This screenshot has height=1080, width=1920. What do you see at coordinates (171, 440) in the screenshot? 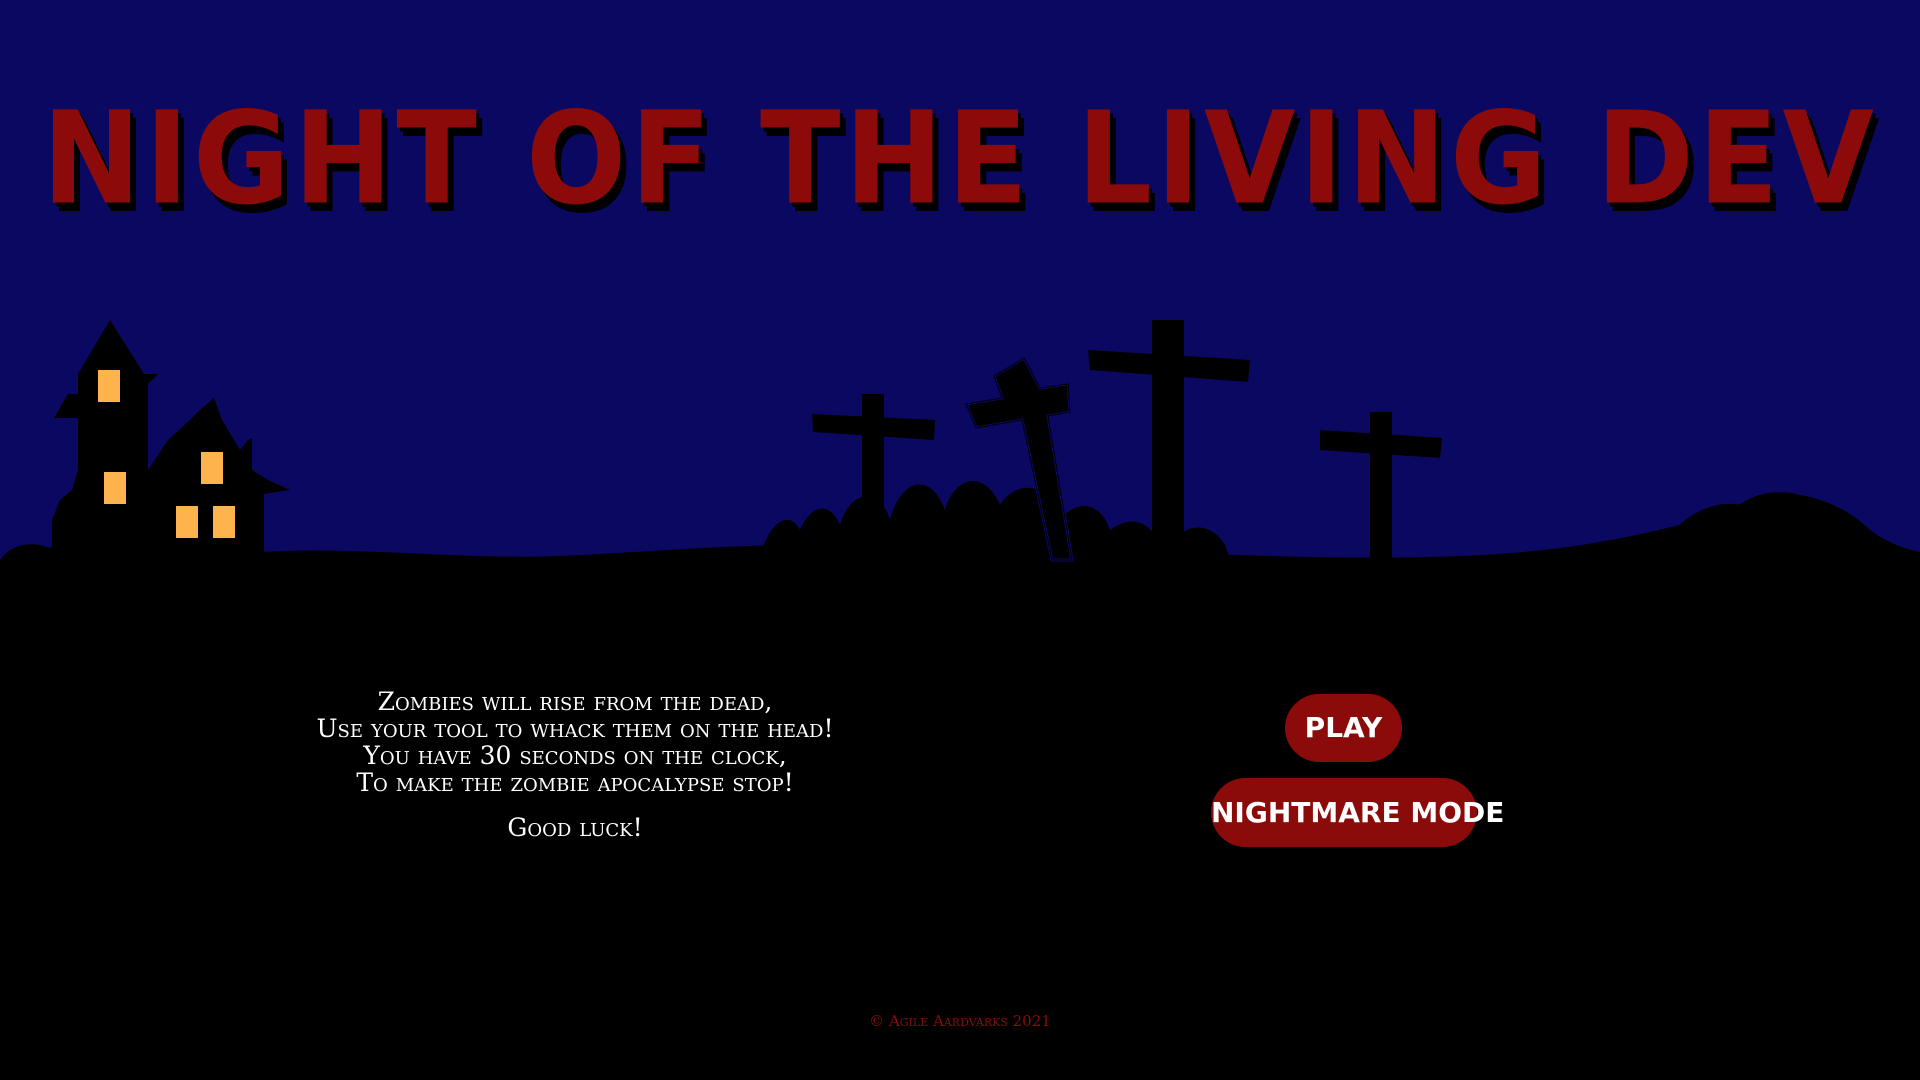
I see `haunted-house-icon` at bounding box center [171, 440].